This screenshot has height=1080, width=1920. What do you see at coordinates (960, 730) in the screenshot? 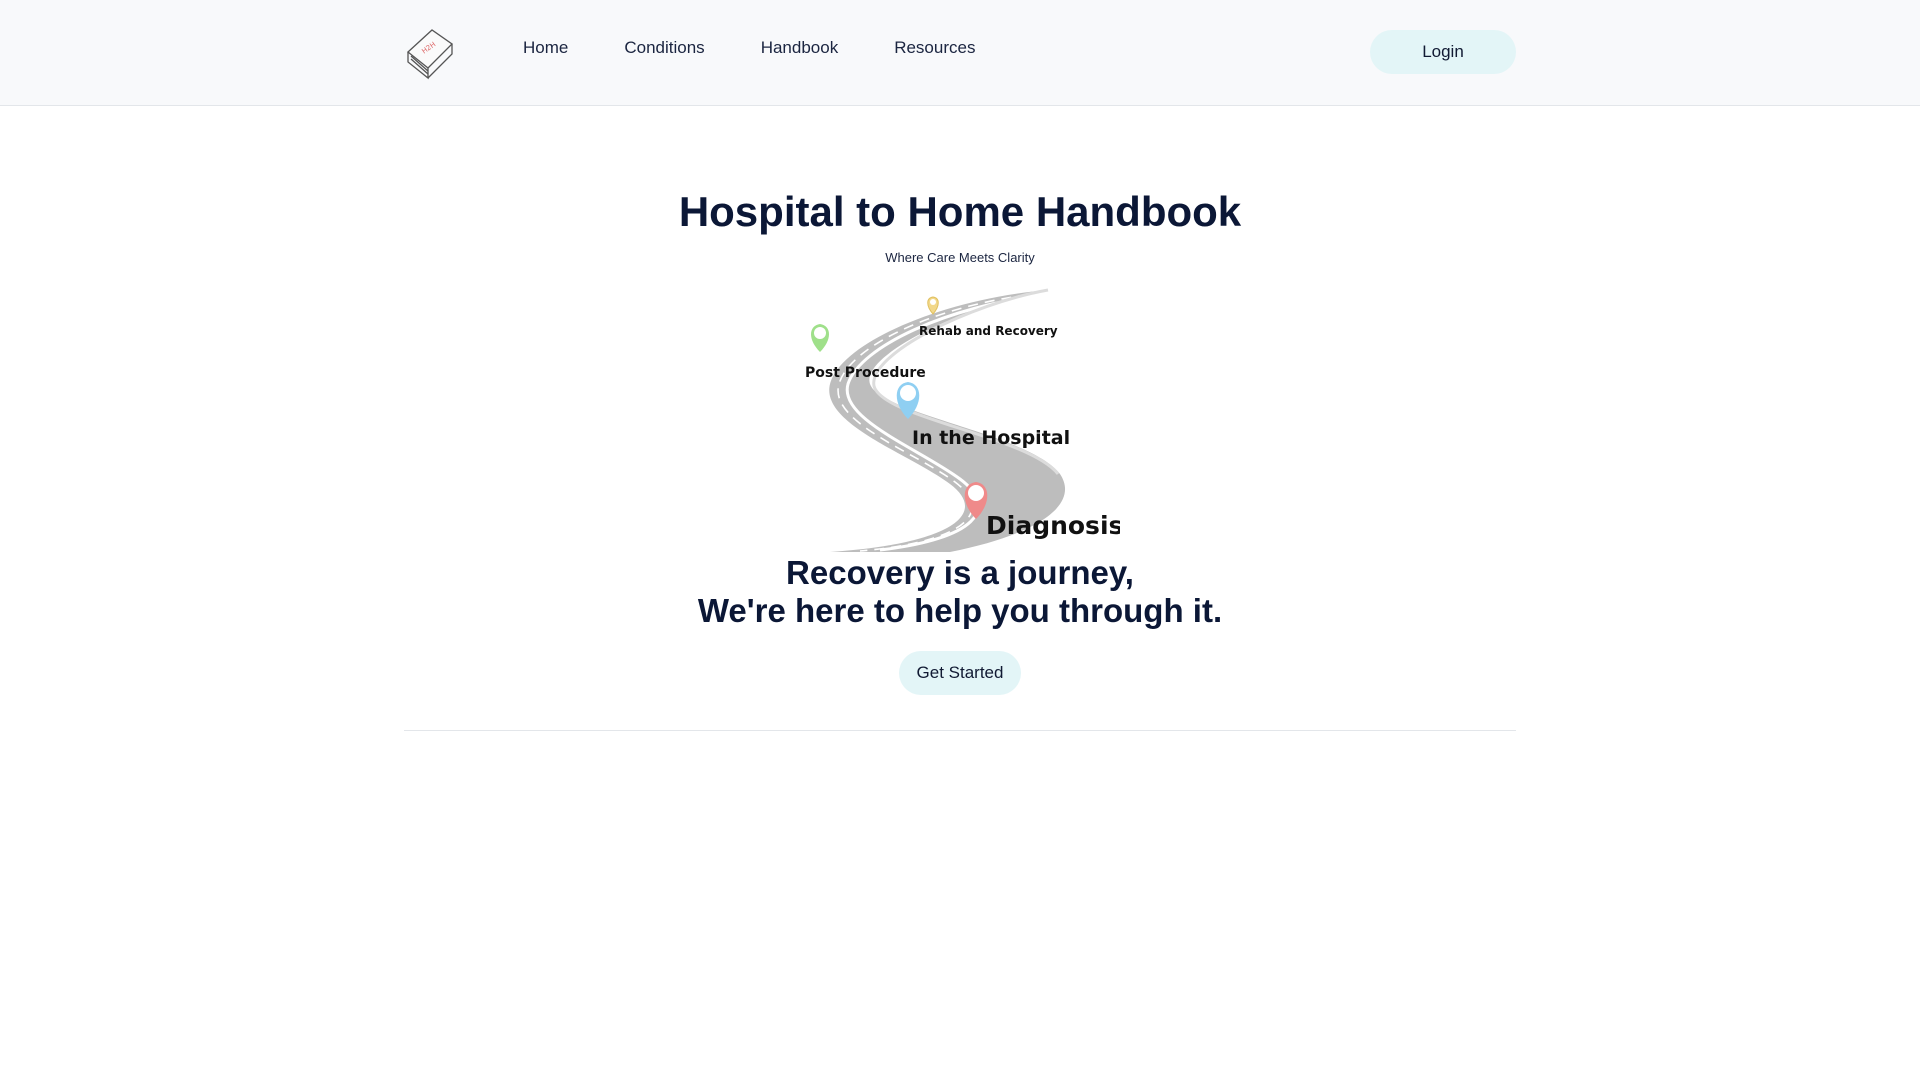
I see `section-divider` at bounding box center [960, 730].